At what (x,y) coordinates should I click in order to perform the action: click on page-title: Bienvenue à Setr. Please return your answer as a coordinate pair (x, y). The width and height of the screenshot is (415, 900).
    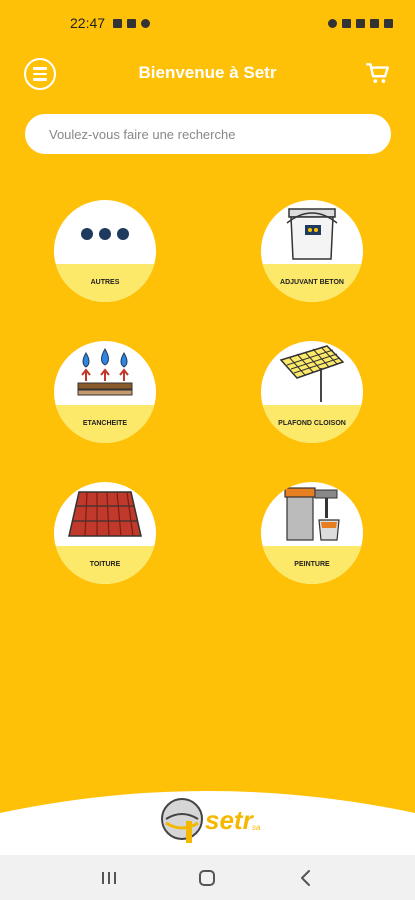
    Looking at the image, I should click on (207, 72).